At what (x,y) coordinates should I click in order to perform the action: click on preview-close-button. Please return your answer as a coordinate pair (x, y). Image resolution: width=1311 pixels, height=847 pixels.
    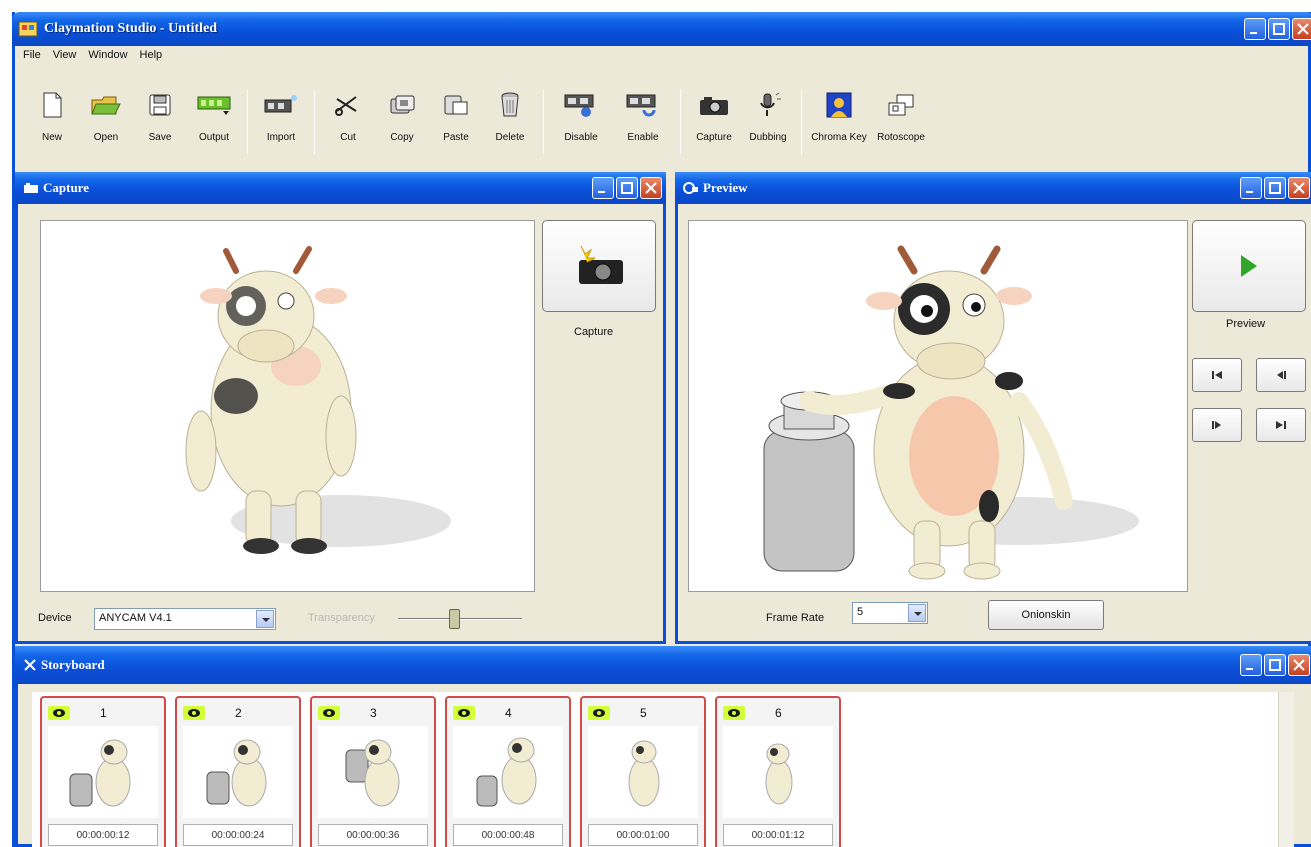
    Looking at the image, I should click on (1299, 188).